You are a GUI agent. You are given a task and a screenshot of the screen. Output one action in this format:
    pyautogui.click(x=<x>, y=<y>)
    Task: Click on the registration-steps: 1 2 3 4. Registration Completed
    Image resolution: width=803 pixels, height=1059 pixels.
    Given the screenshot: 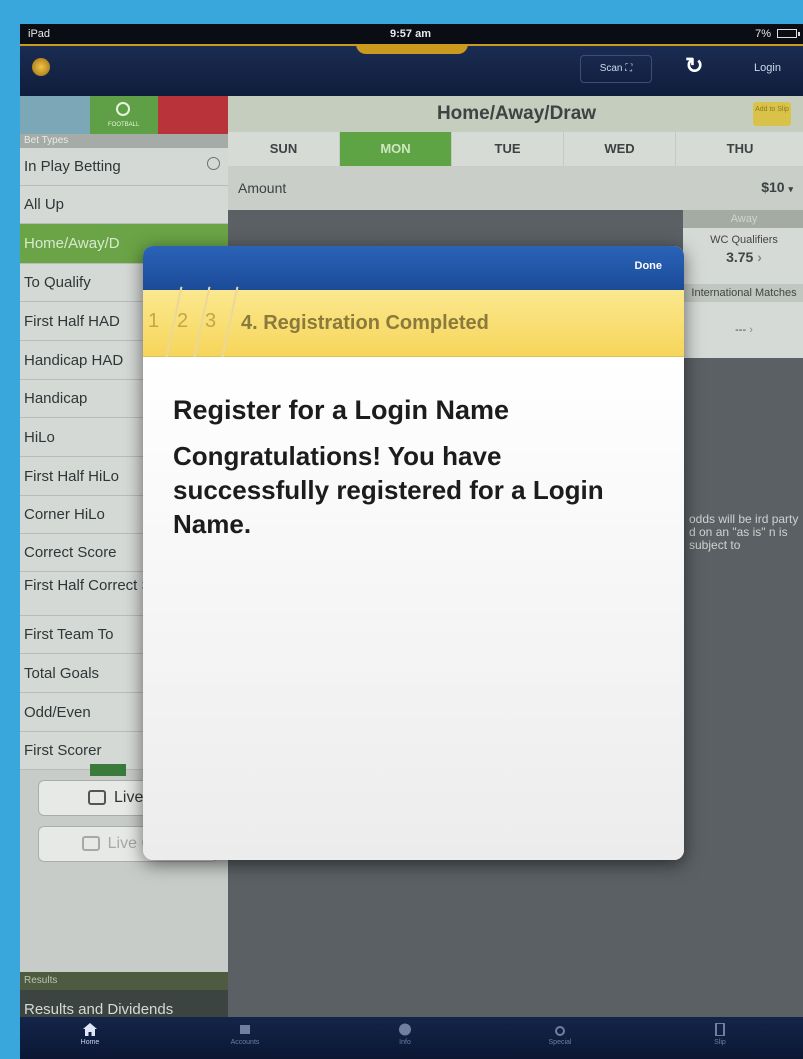 What is the action you would take?
    pyautogui.click(x=413, y=322)
    